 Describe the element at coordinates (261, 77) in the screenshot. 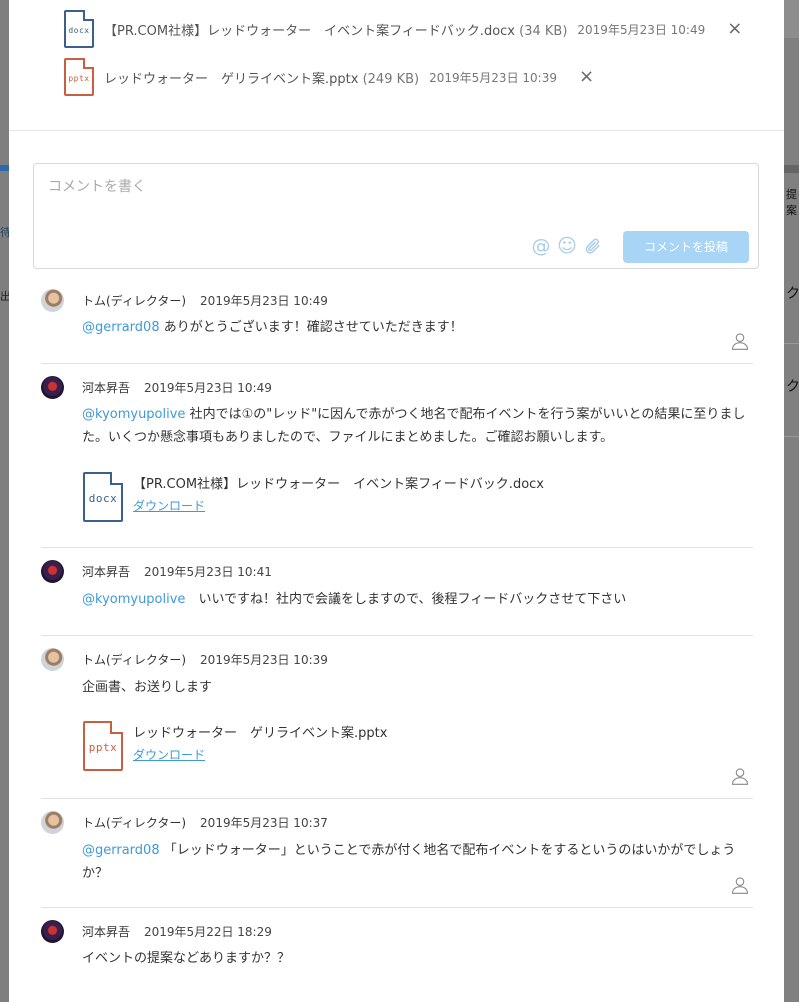

I see `attachment-name: レッドウォーター ゲリライベント案.pptx (249 KB)` at that location.